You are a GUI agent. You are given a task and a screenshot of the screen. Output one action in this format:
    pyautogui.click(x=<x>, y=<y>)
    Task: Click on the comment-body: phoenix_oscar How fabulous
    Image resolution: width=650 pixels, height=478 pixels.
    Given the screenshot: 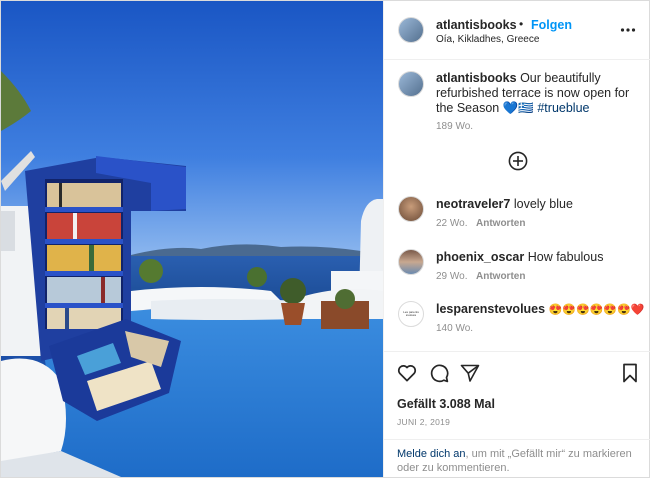 What is the action you would take?
    pyautogui.click(x=534, y=257)
    